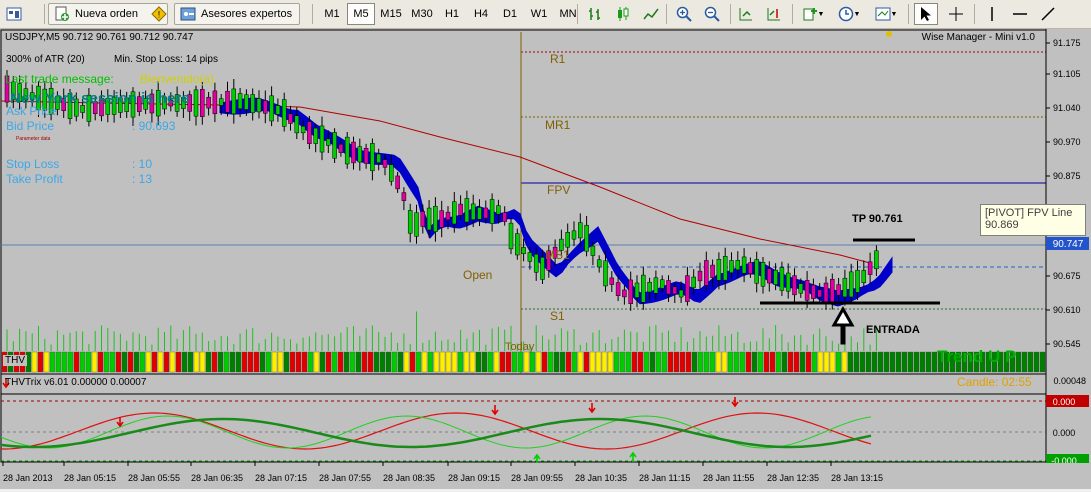 This screenshot has width=1091, height=492. I want to click on open-window-button, so click(14, 14).